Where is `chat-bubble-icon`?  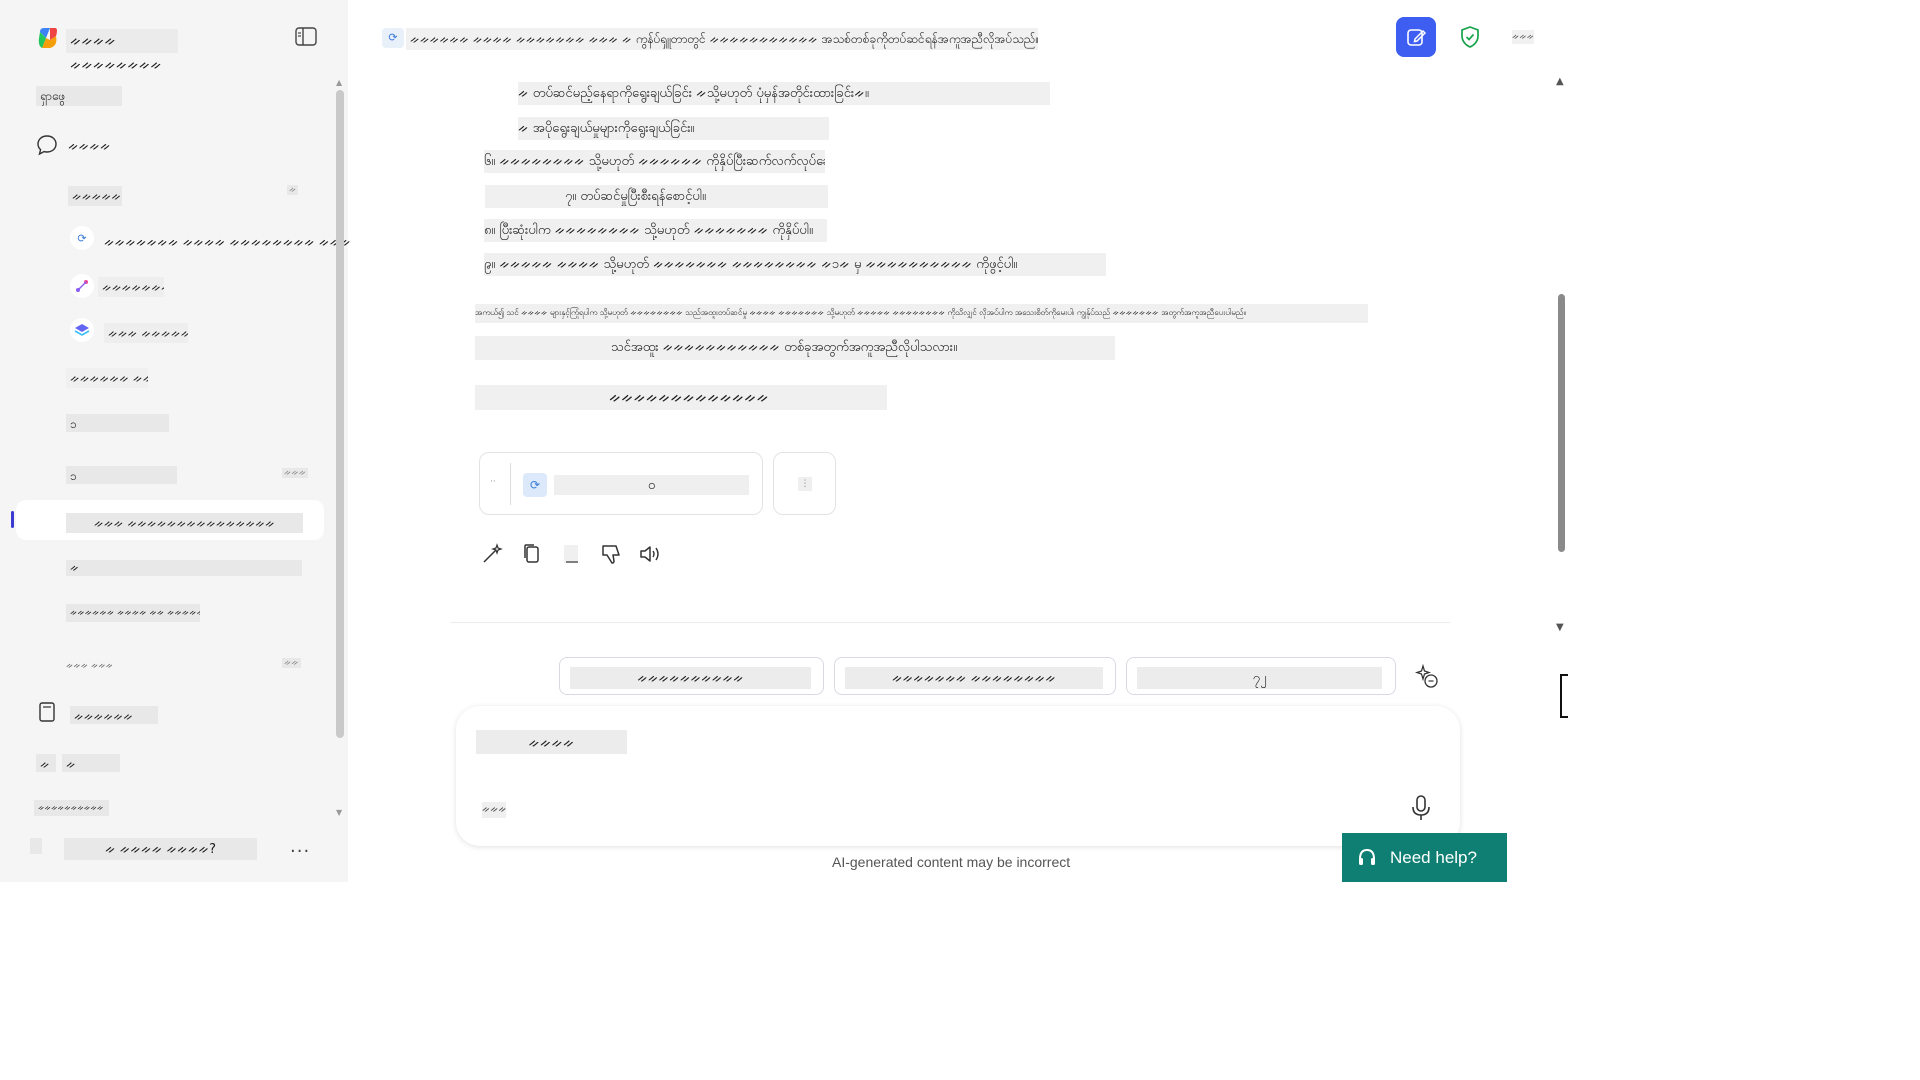 chat-bubble-icon is located at coordinates (47, 145).